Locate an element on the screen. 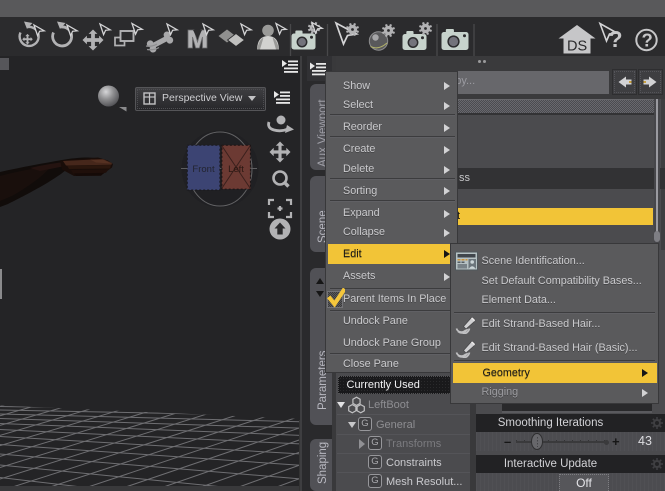 The image size is (665, 491). svg-text: Front is located at coordinates (203, 169).